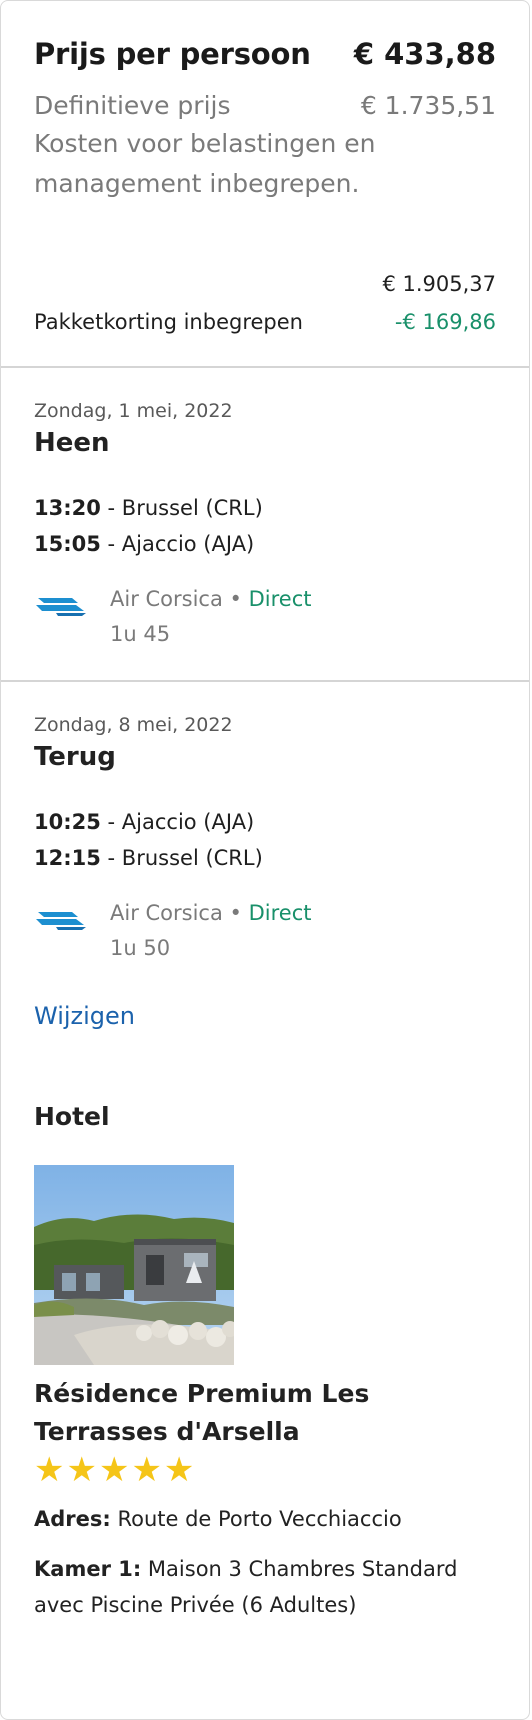 The image size is (532, 1720). Describe the element at coordinates (265, 105) in the screenshot. I see `final-price-row: Definitieve prijs € 1.735,51` at that location.